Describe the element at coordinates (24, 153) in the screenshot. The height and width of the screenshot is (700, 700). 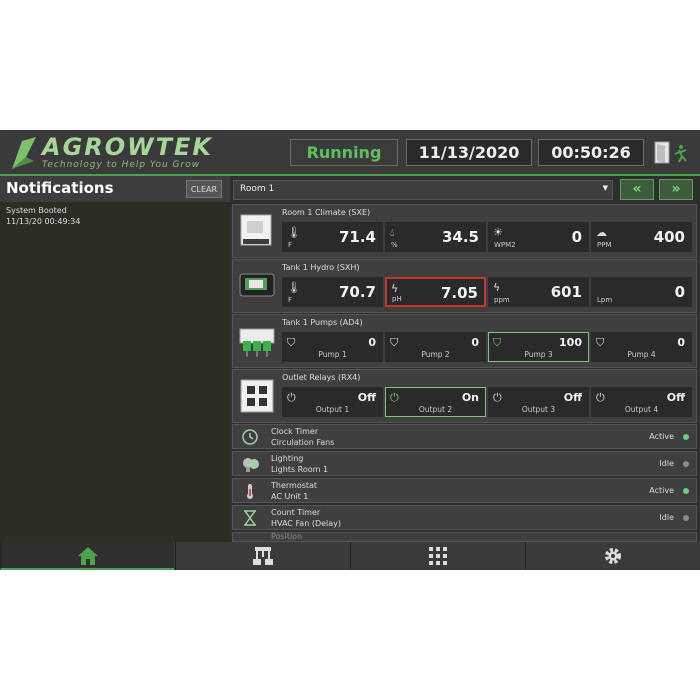
I see `leaf-logo-icon` at that location.